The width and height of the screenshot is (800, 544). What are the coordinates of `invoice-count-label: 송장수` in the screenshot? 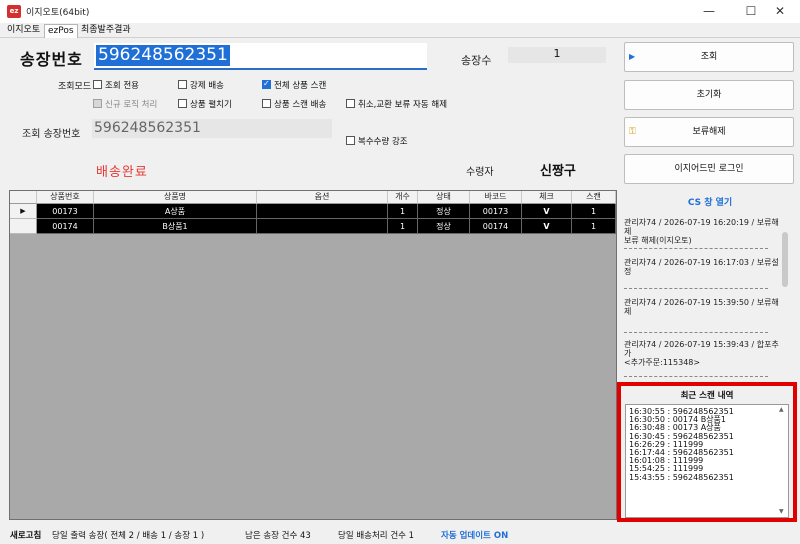 It's located at (476, 60).